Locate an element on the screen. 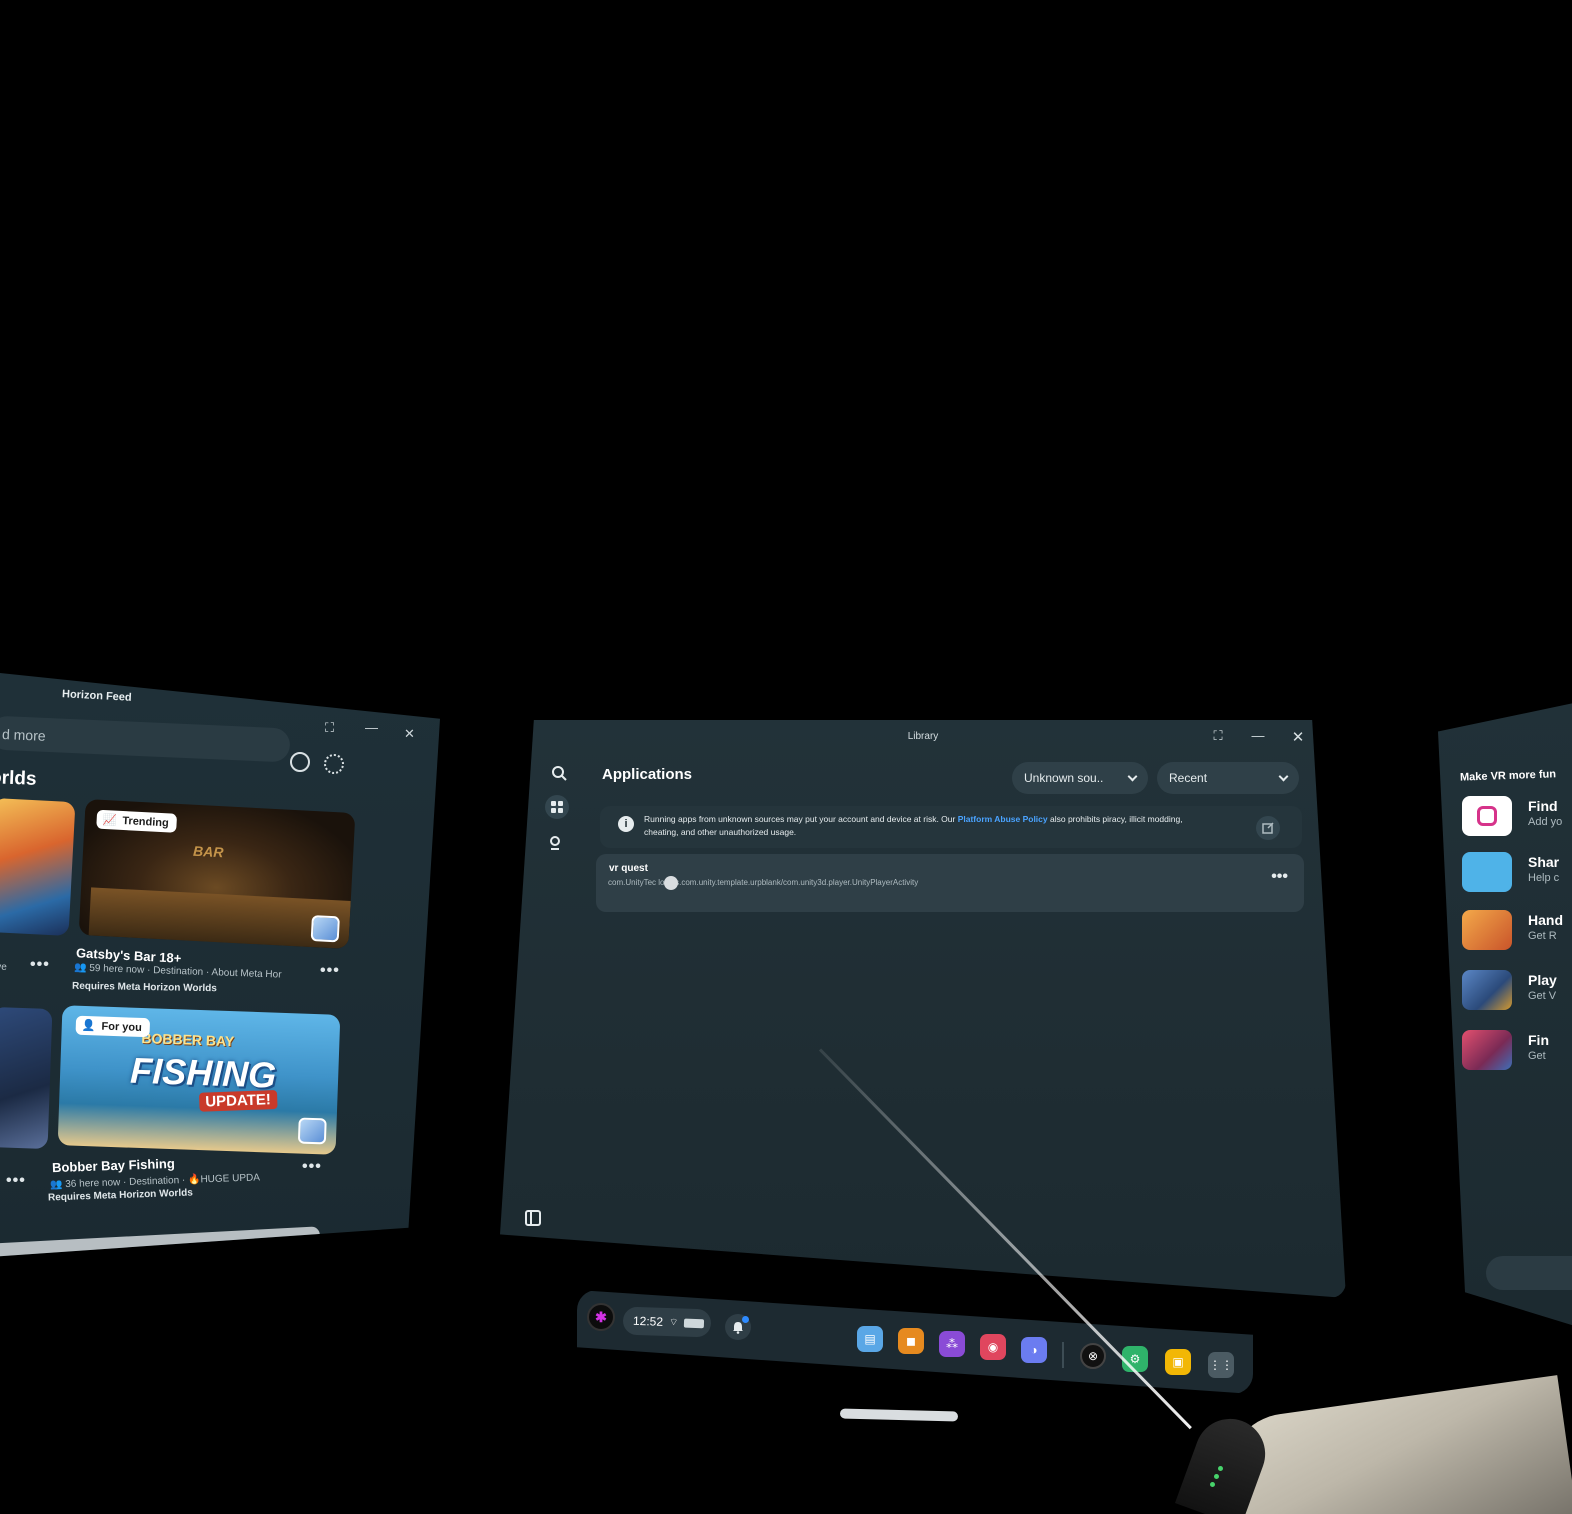  store-app-icon: ▤ is located at coordinates (870, 1339).